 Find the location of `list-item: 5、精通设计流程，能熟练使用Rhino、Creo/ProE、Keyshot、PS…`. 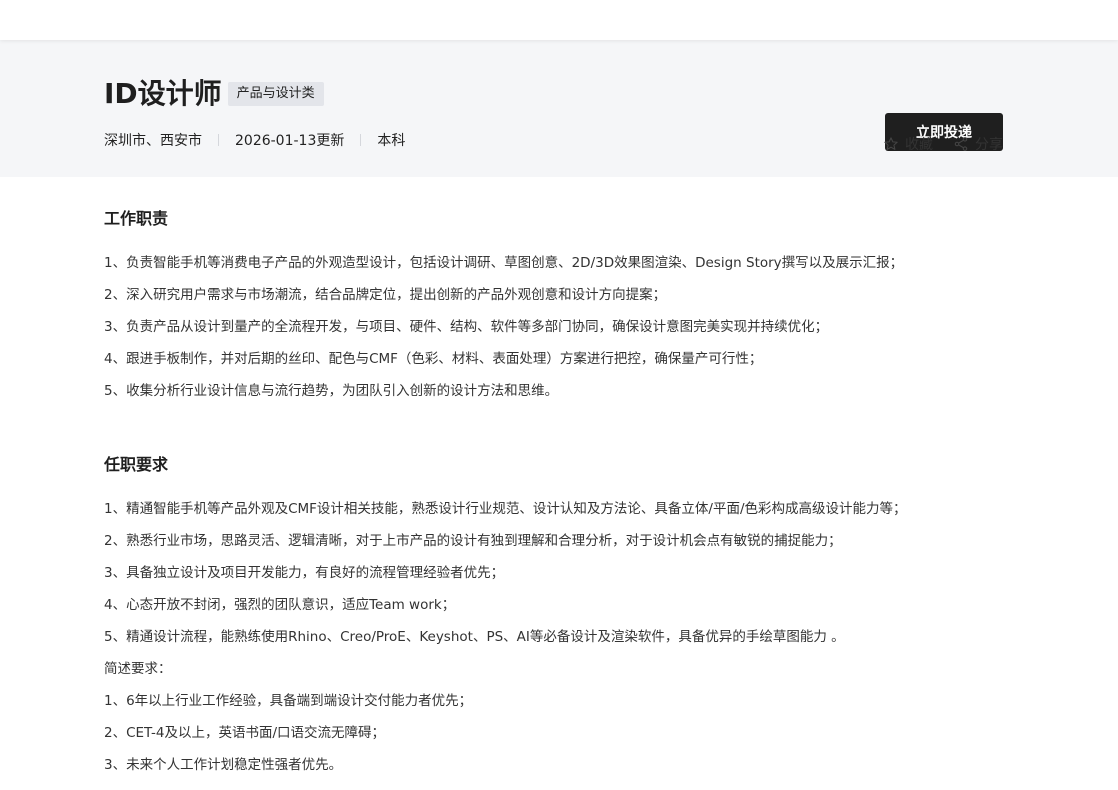

list-item: 5、精通设计流程，能熟练使用Rhino、Creo/ProE、Keyshot、PS… is located at coordinates (474, 637).